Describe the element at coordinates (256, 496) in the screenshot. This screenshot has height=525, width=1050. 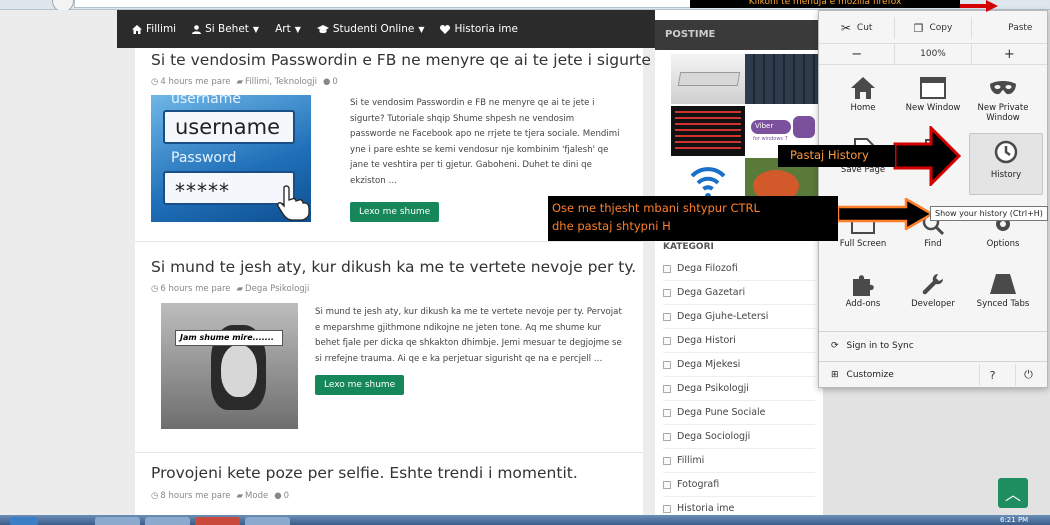
I see `article-categories: Mode` at that location.